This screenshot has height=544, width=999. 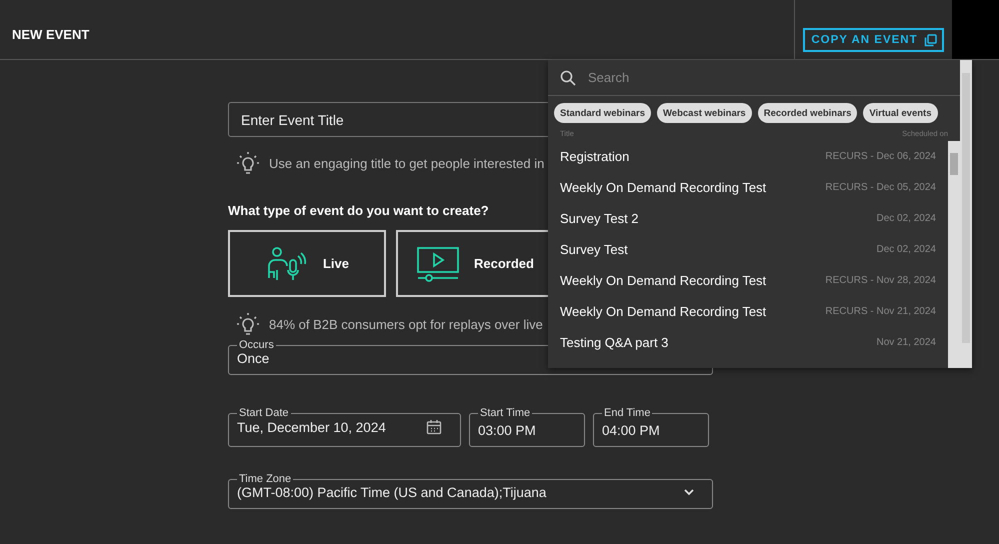 What do you see at coordinates (651, 427) in the screenshot?
I see `end-time-field: End Time 04:00 PM` at bounding box center [651, 427].